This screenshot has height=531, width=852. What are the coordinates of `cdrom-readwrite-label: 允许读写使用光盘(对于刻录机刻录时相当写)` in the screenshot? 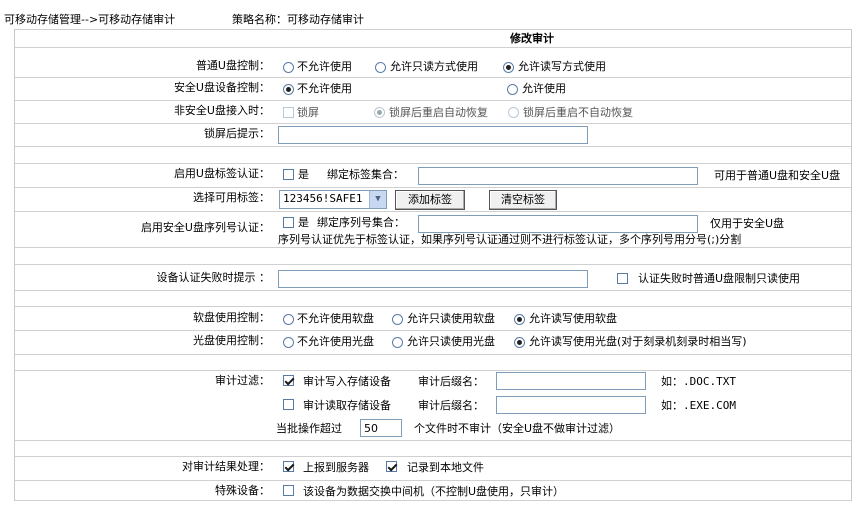 It's located at (638, 341).